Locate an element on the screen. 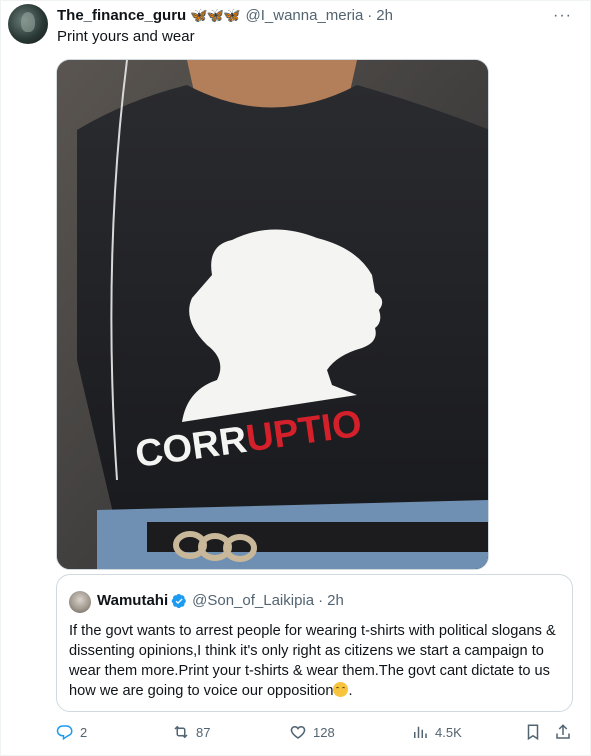 This screenshot has width=591, height=756. share-button is located at coordinates (566, 732).